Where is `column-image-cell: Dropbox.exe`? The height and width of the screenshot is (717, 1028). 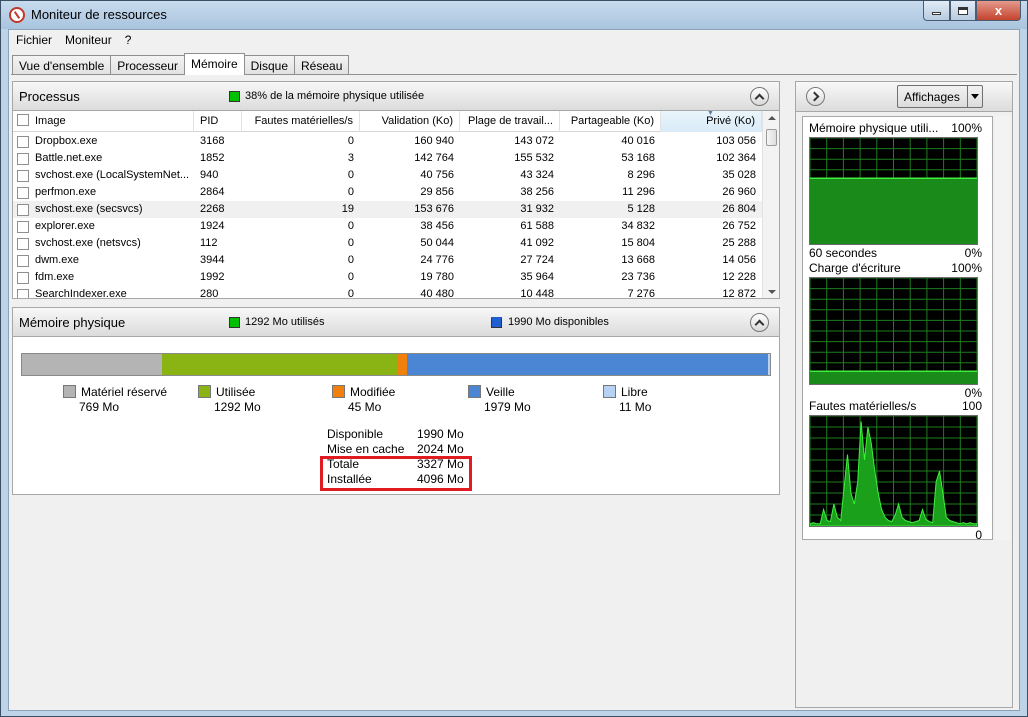 column-image-cell: Dropbox.exe is located at coordinates (66, 141).